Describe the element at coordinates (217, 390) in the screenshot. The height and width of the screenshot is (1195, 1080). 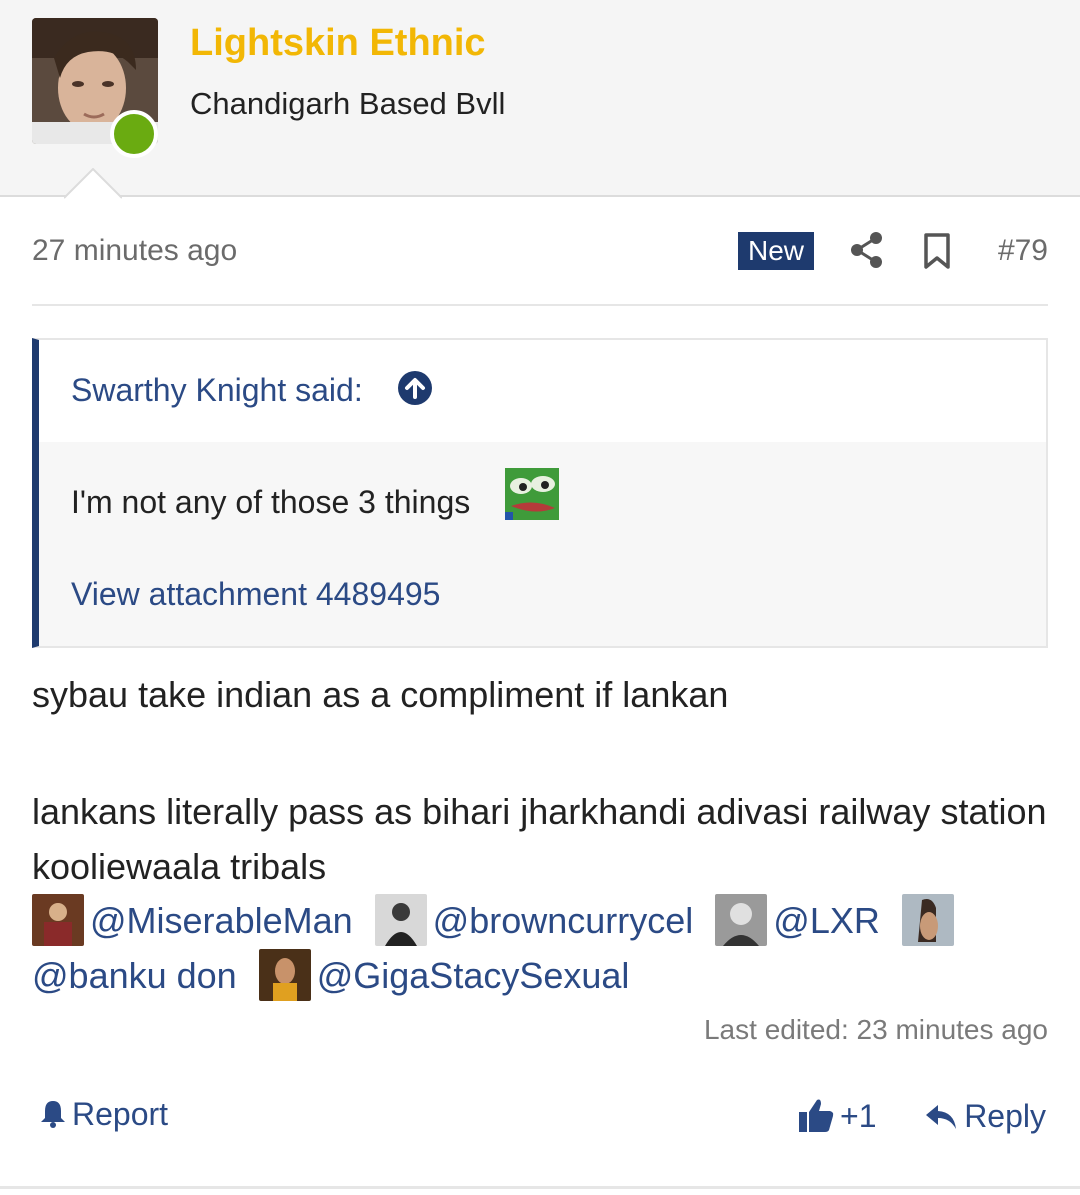
I see `quote-author: Swarthy Knight said:` at that location.